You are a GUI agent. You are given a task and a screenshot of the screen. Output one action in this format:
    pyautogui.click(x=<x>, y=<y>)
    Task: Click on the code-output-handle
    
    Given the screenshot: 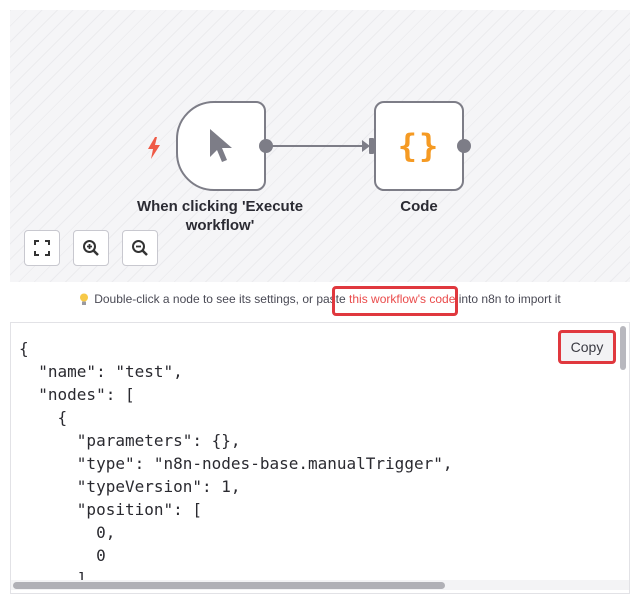 What is the action you would take?
    pyautogui.click(x=464, y=146)
    